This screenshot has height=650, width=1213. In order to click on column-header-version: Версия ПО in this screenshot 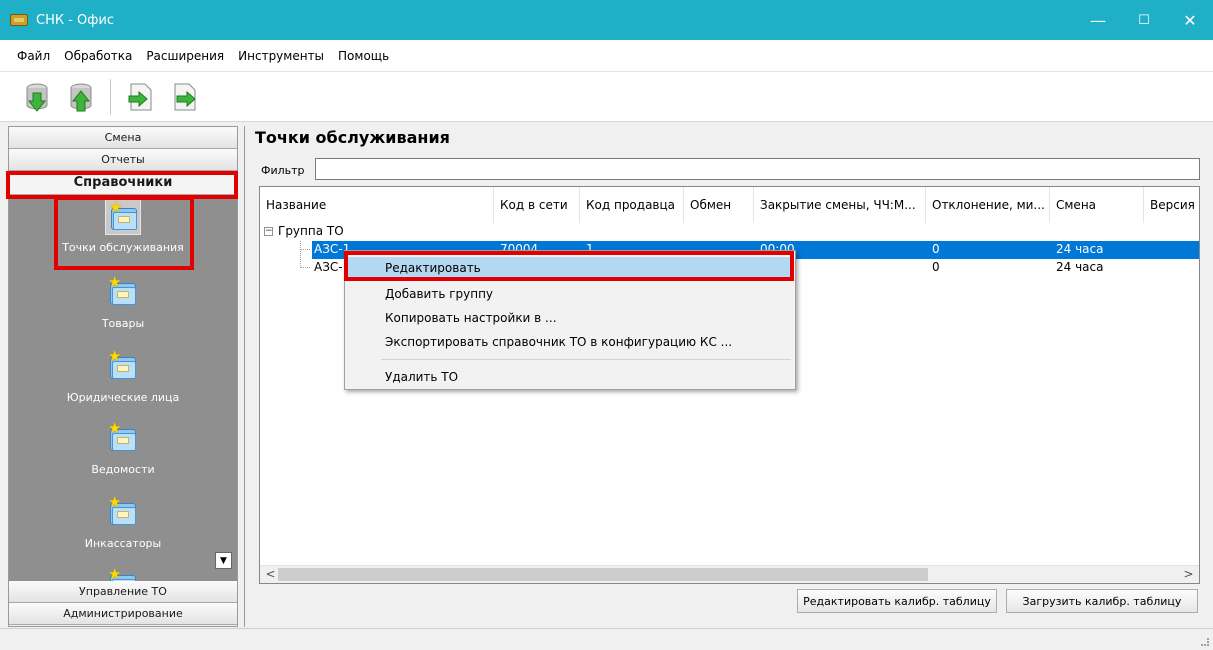, I will do `click(1171, 205)`.